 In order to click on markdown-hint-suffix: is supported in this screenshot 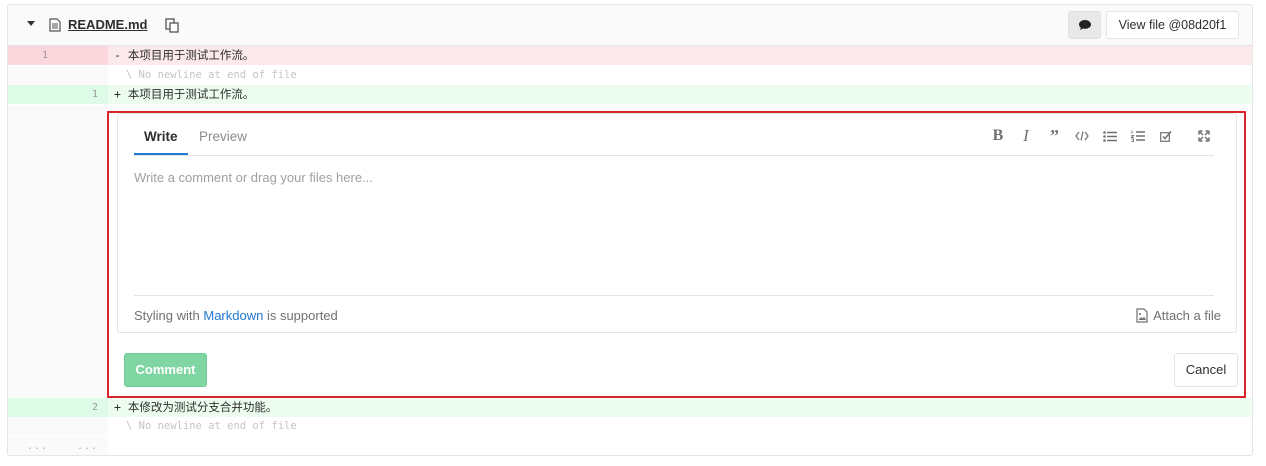, I will do `click(300, 315)`.